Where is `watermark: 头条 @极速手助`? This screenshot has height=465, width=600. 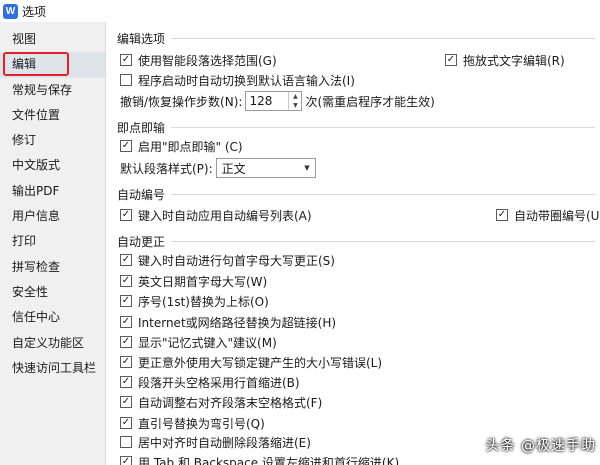
watermark: 头条 @极速手助 is located at coordinates (540, 446).